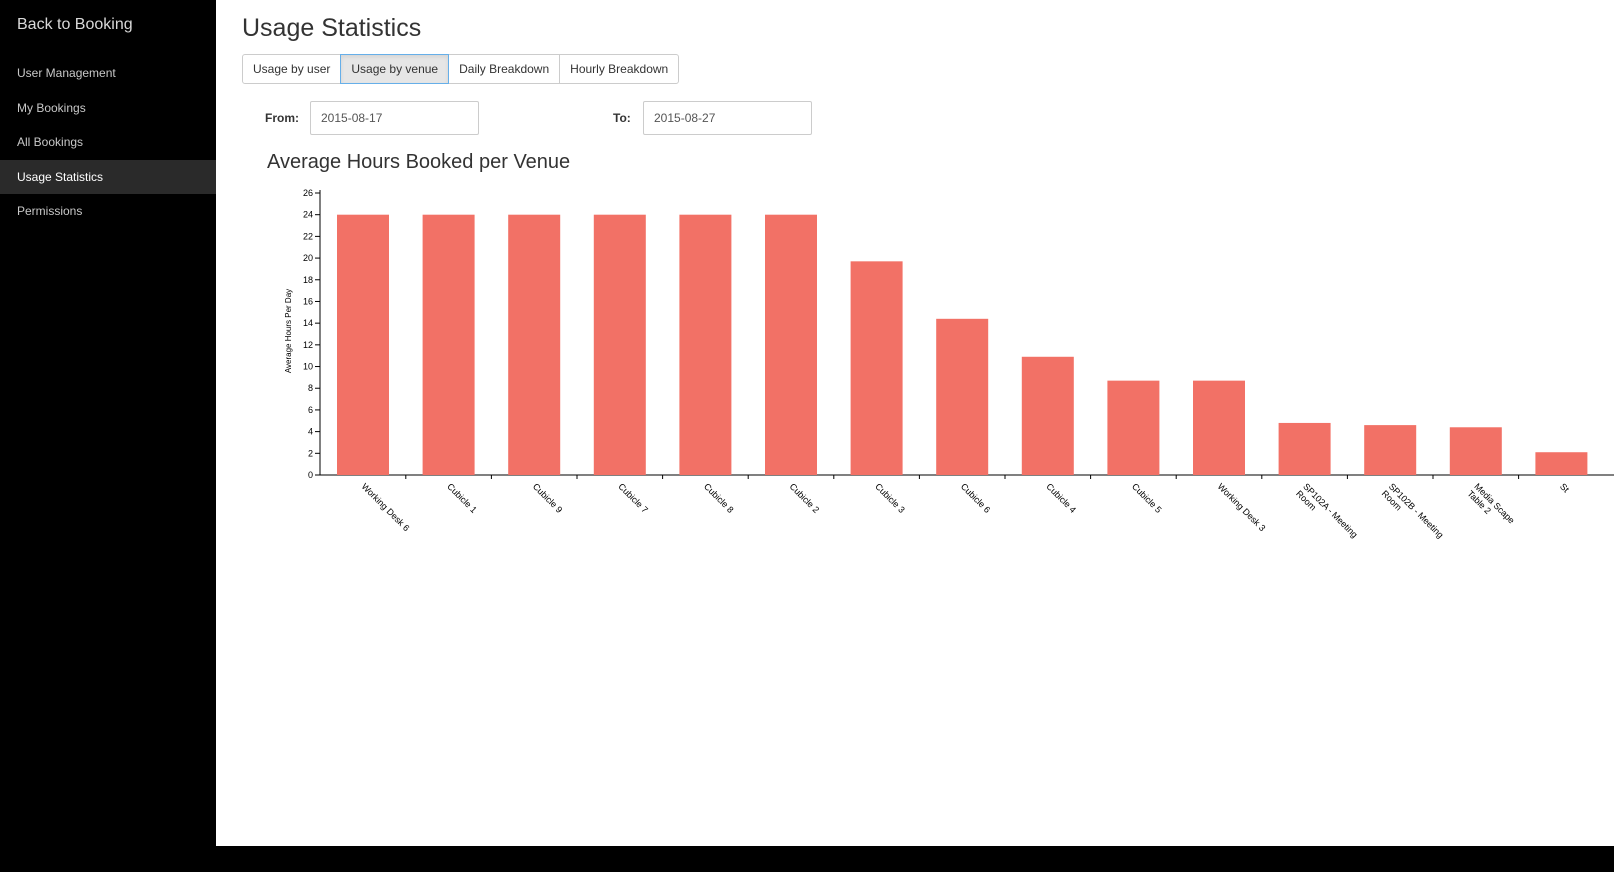 This screenshot has height=872, width=1614. What do you see at coordinates (1490, 506) in the screenshot?
I see `x-tick-label: Media ScapeTable 2` at bounding box center [1490, 506].